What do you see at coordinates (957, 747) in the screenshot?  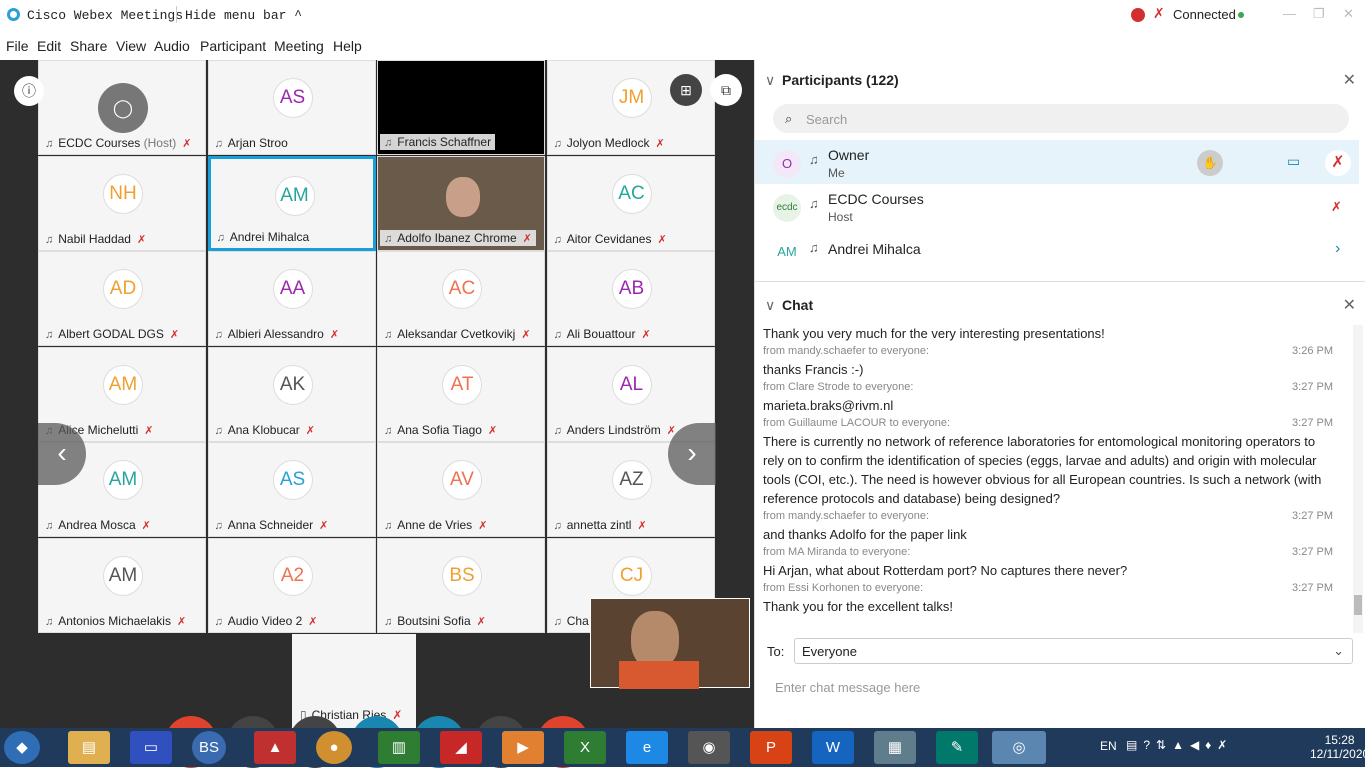 I see `app-icon-feather: ✎` at bounding box center [957, 747].